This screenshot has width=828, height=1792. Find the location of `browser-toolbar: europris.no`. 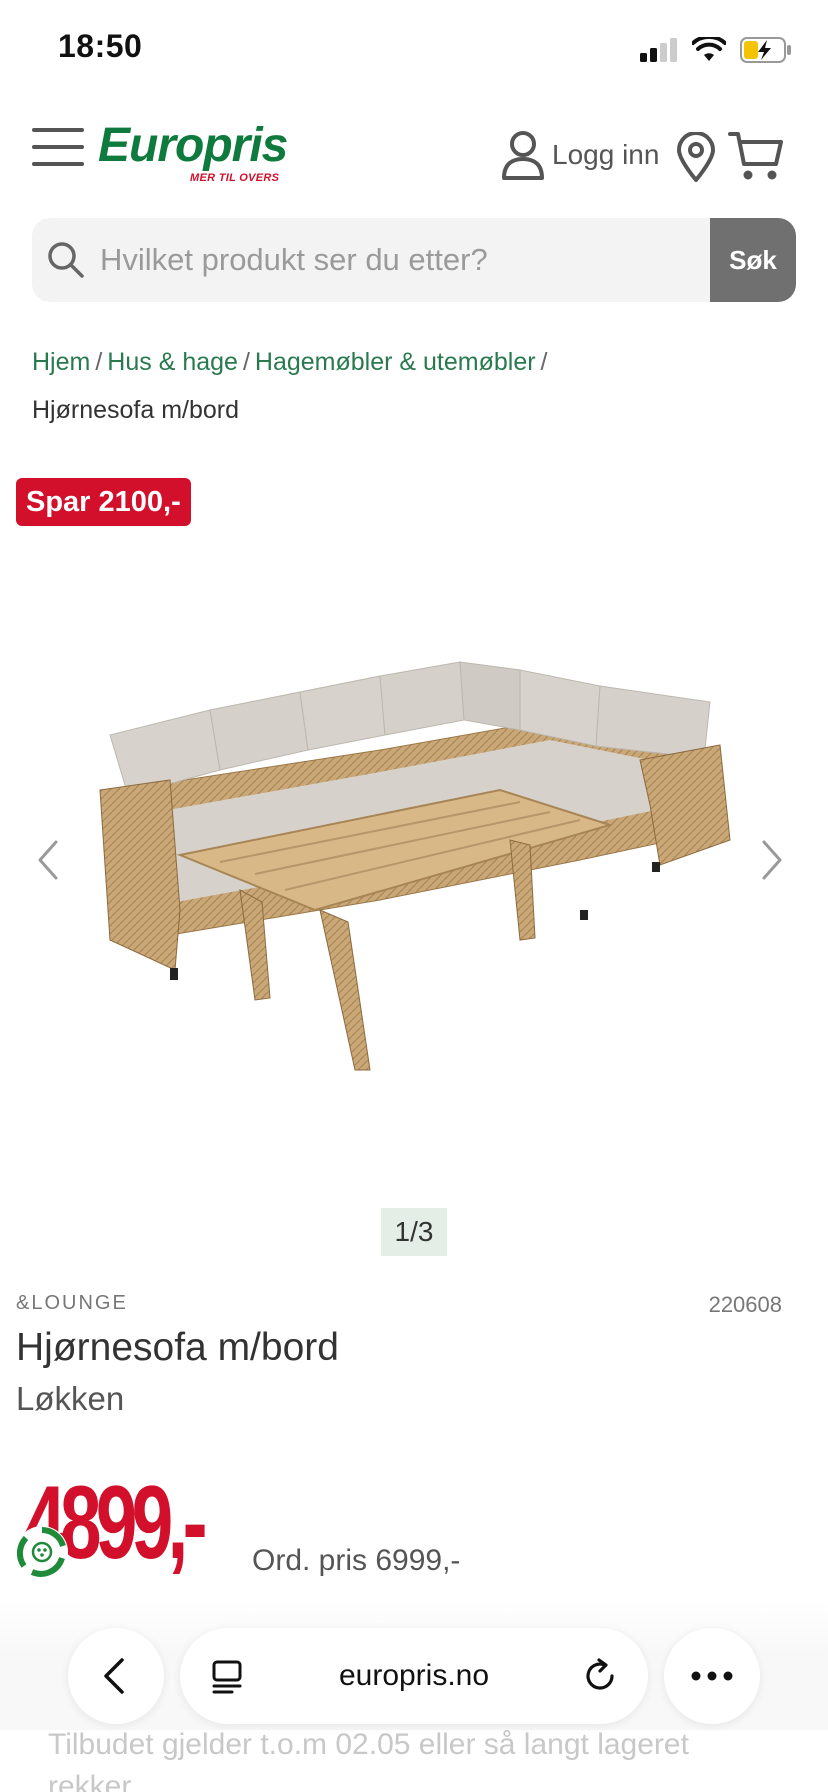

browser-toolbar: europris.no is located at coordinates (414, 1668).